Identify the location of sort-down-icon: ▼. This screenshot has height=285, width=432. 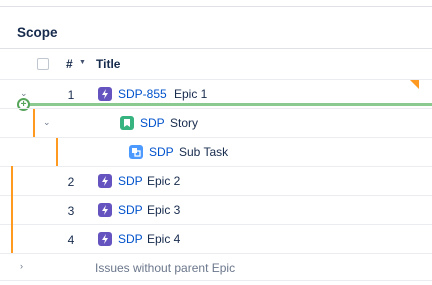
(82, 62).